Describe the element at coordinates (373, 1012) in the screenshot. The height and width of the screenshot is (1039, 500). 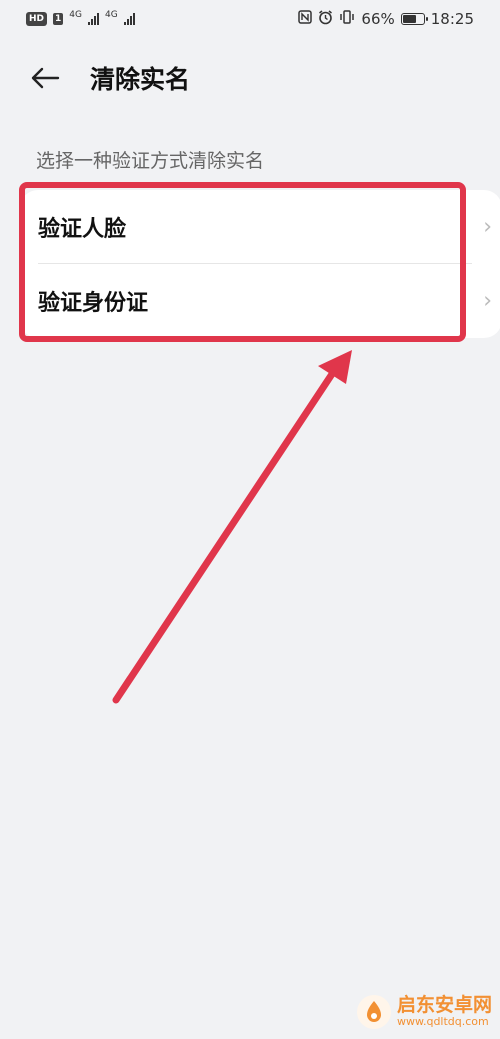
I see `watermark-logo-icon` at that location.